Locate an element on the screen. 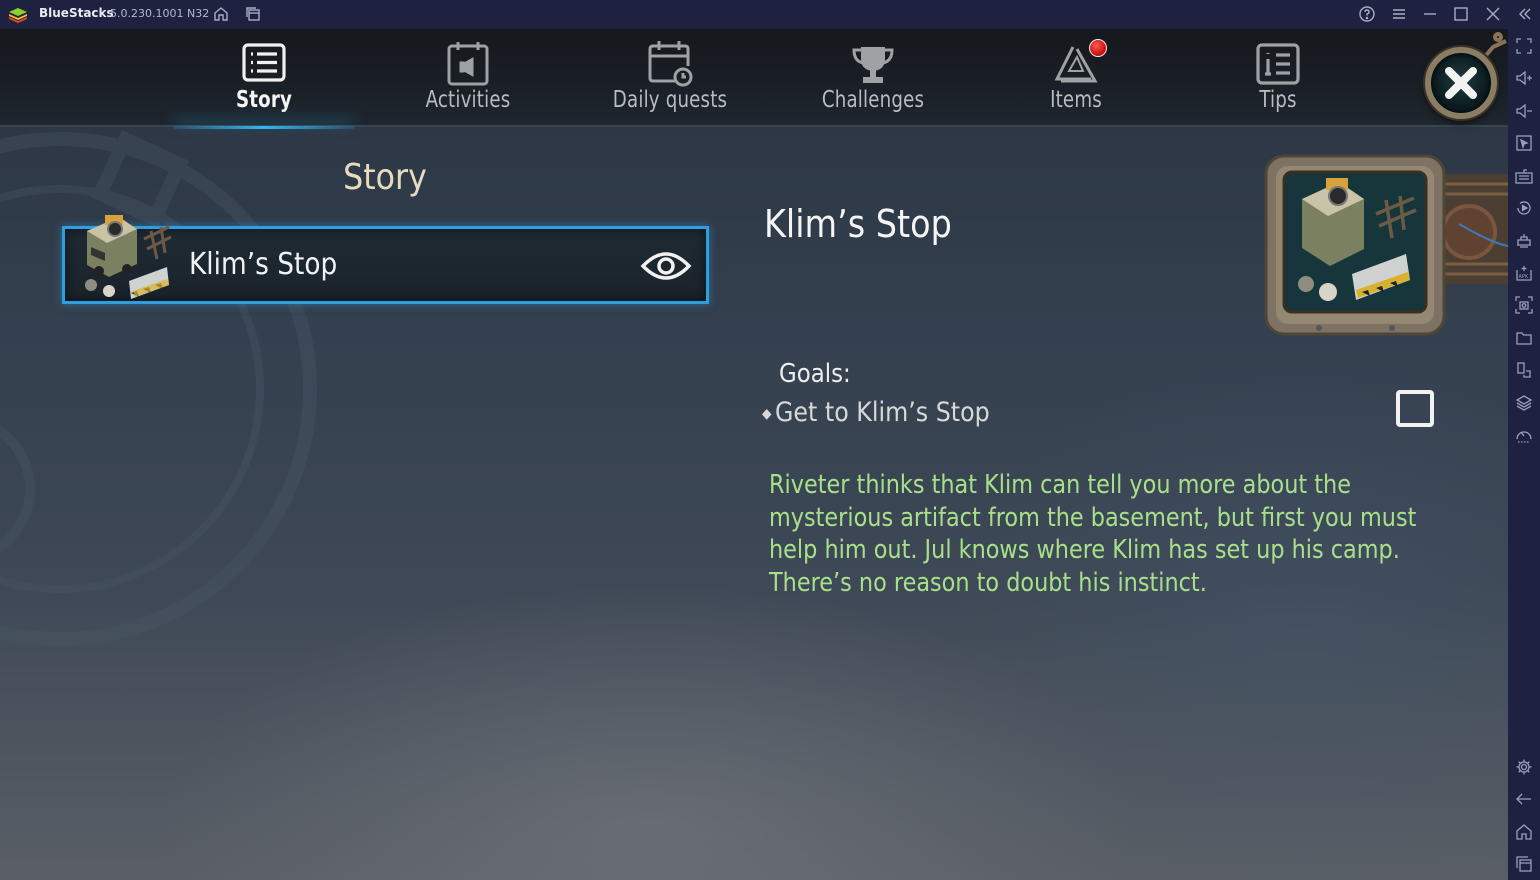 This screenshot has width=1540, height=880. tab-story: Story is located at coordinates (264, 79).